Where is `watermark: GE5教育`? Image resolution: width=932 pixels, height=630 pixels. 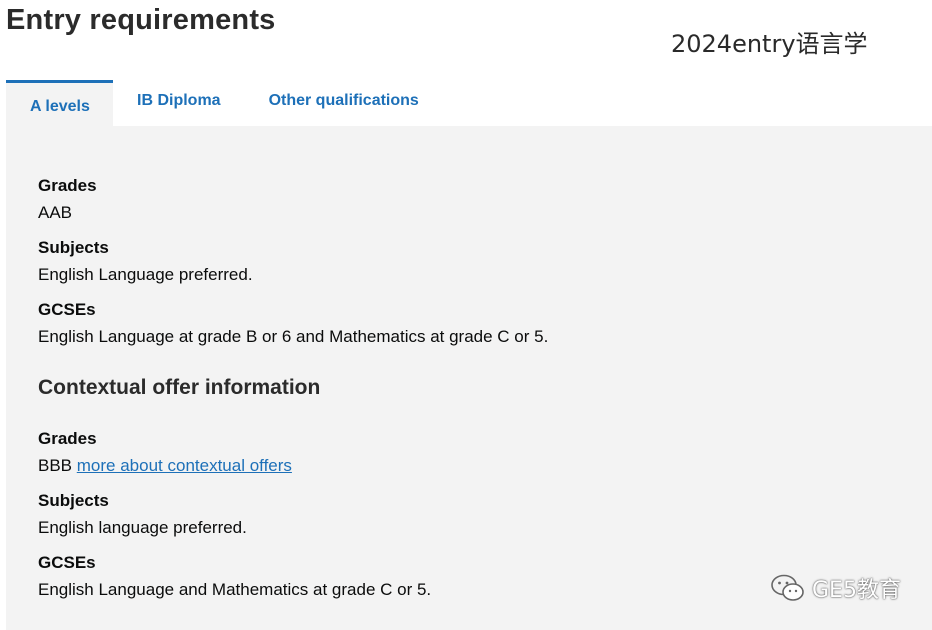
watermark: GE5教育 is located at coordinates (835, 588).